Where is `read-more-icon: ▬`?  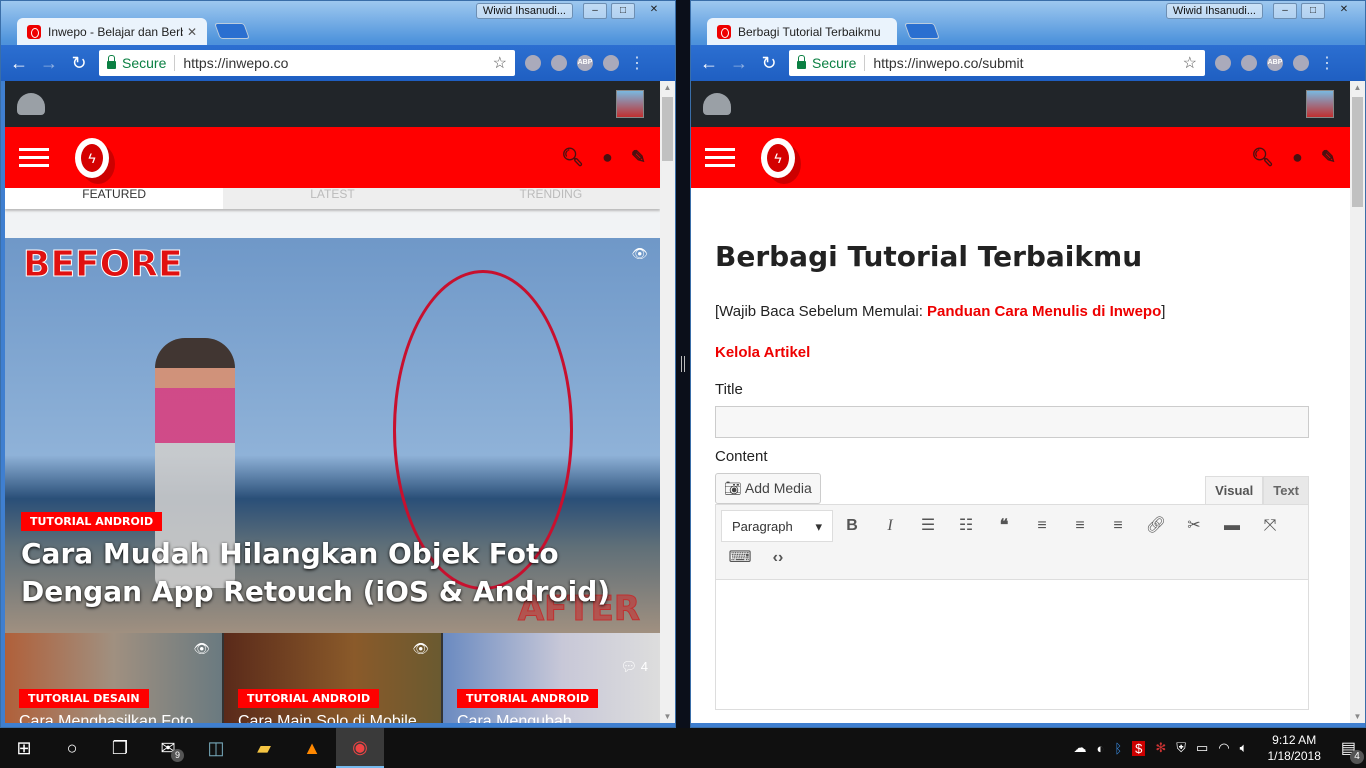
read-more-icon: ▬ is located at coordinates (1232, 526).